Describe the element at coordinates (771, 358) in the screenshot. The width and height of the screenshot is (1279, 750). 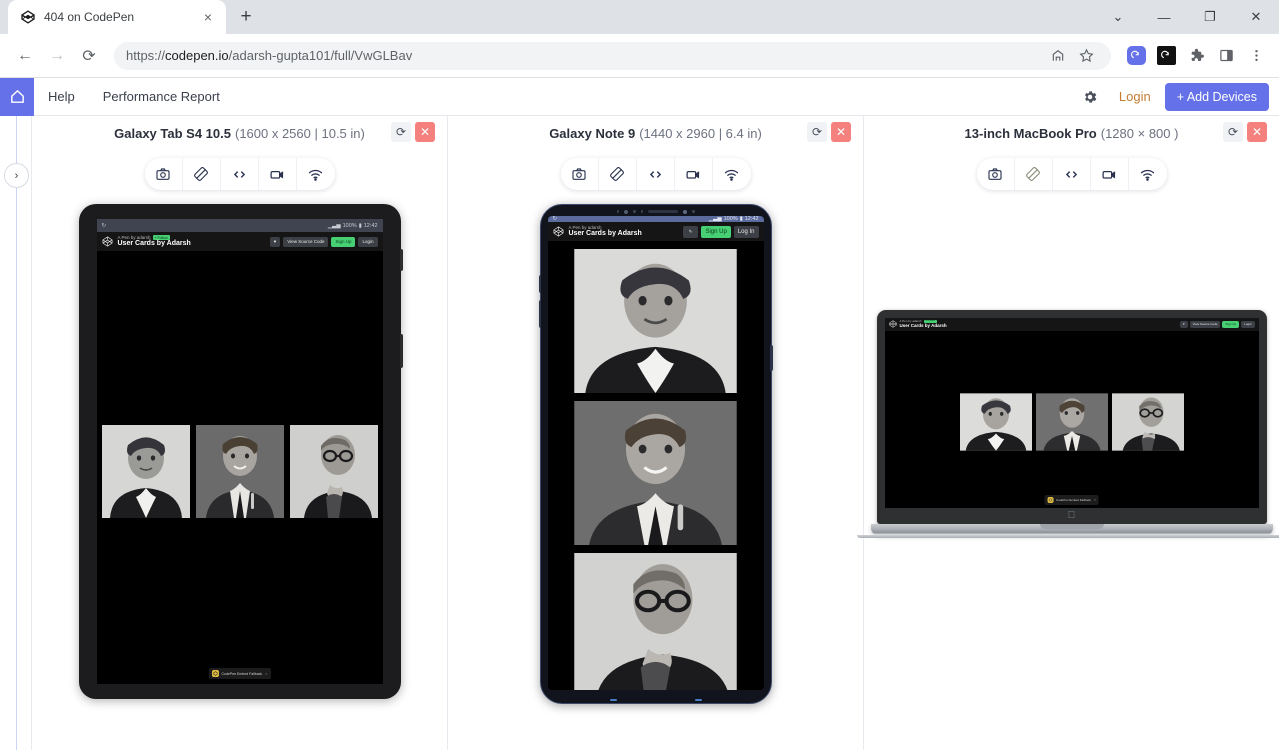
I see `phone-power-button` at that location.